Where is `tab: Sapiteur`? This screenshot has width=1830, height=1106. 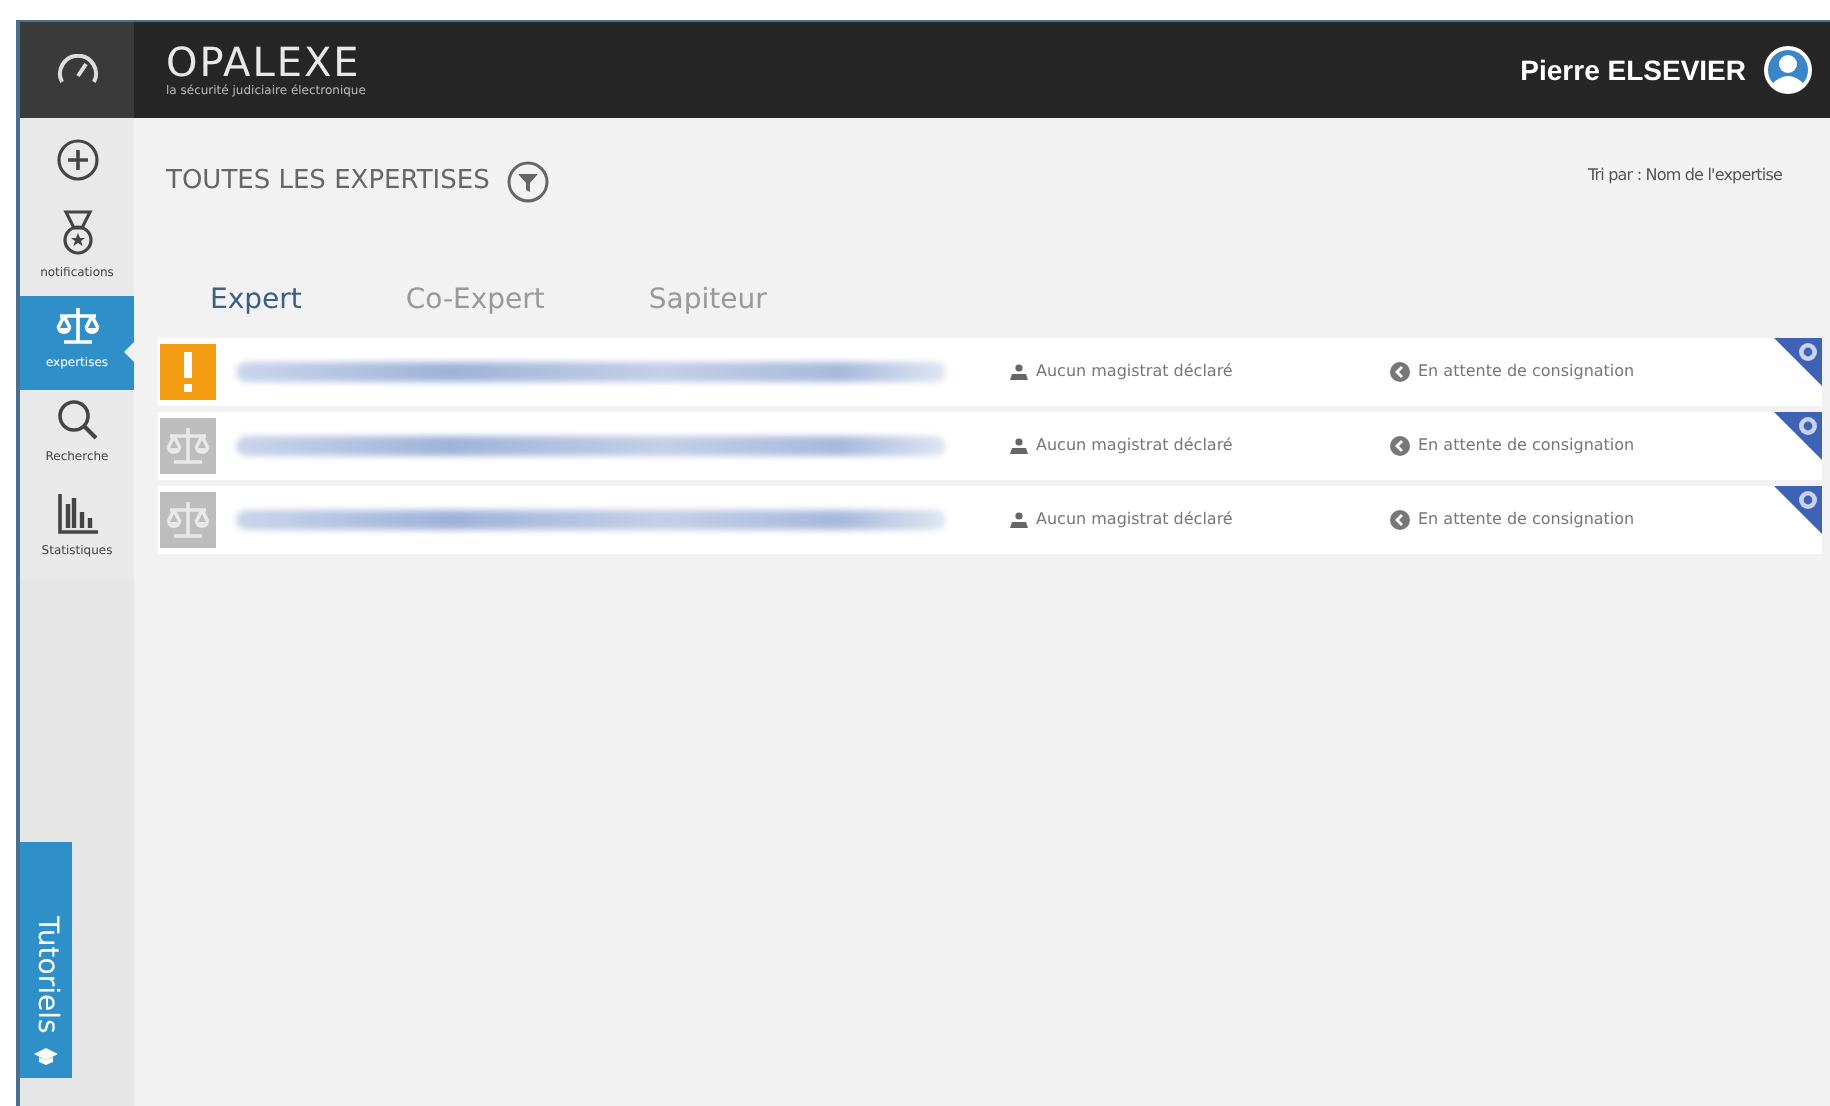 tab: Sapiteur is located at coordinates (707, 300).